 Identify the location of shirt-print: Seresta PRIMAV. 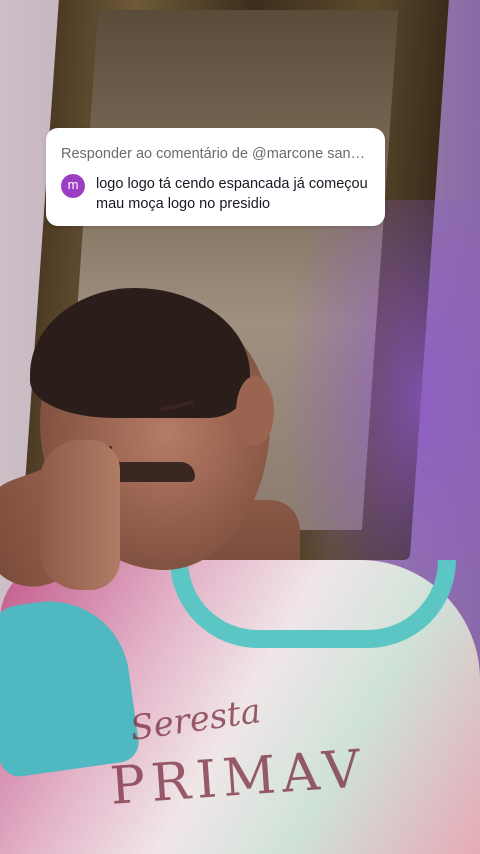
(250, 765).